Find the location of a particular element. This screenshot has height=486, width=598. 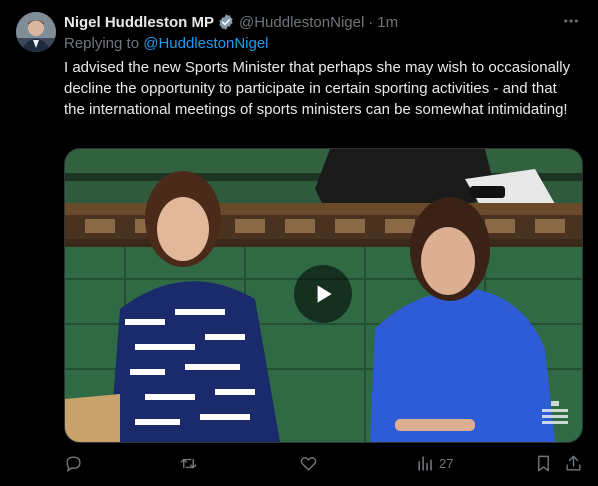

views-button: 27 is located at coordinates (434, 463).